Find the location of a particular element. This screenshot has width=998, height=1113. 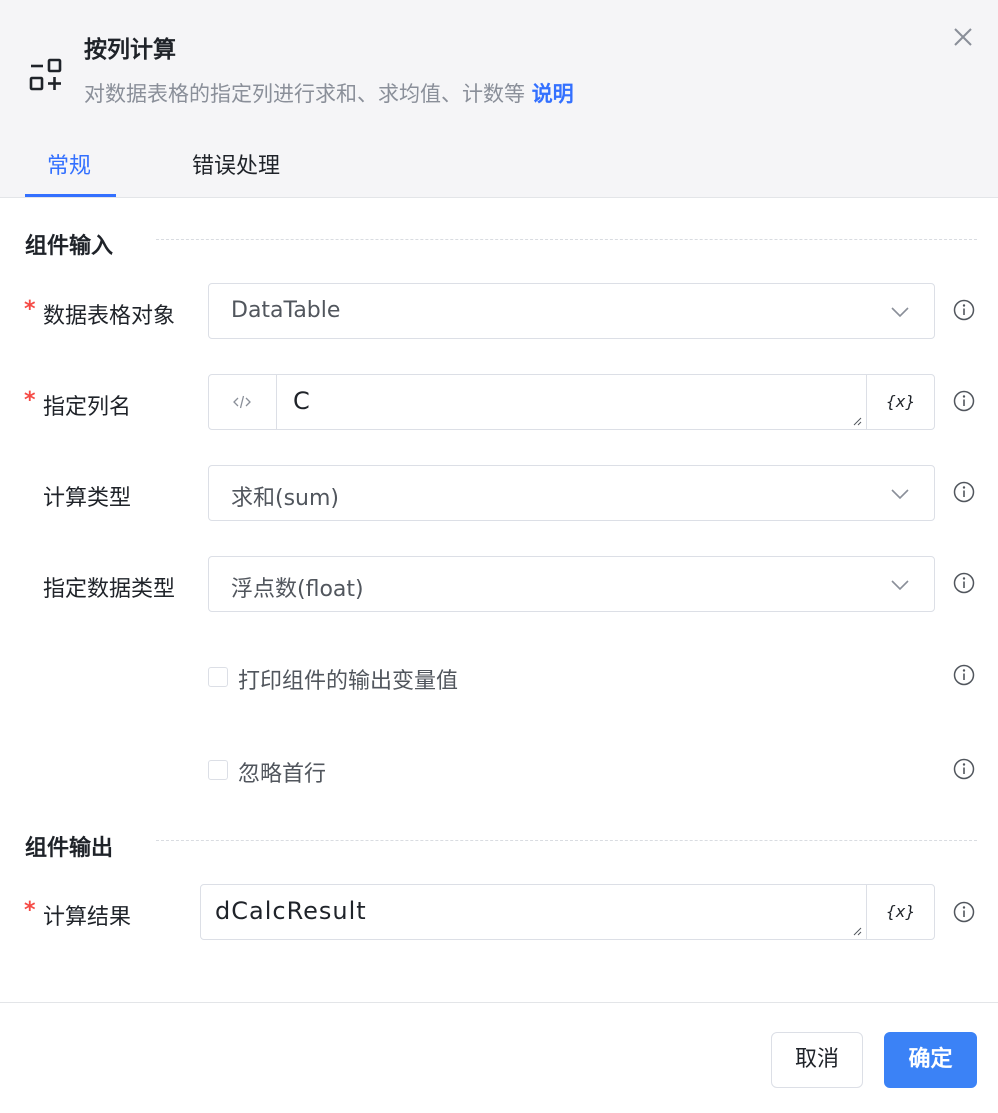

column-label: 指定列名 is located at coordinates (87, 407).